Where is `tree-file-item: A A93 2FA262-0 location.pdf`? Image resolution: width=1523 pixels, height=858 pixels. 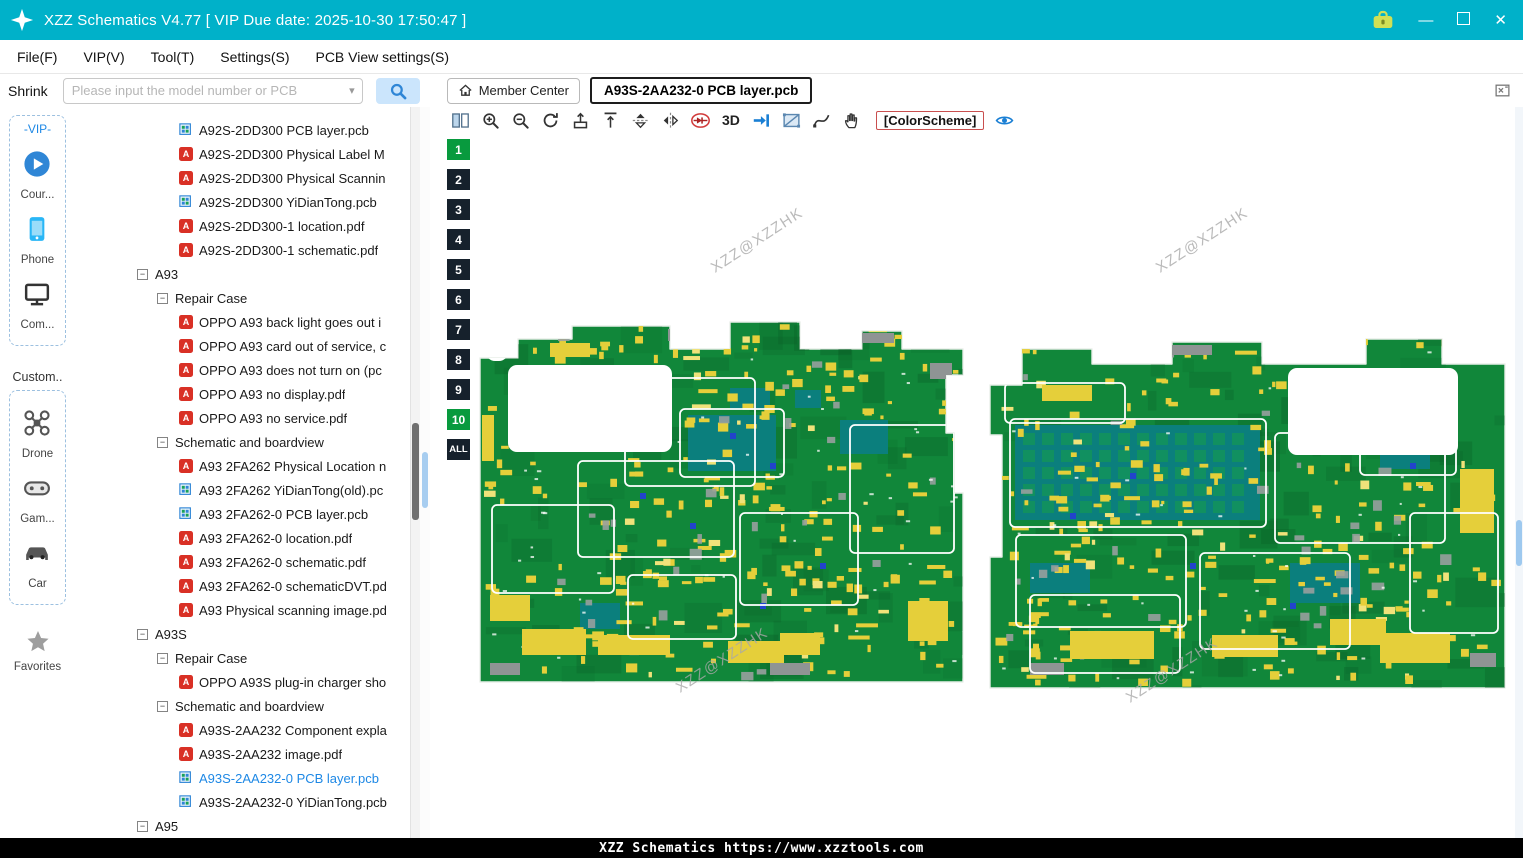 tree-file-item: A A93 2FA262-0 location.pdf is located at coordinates (247, 538).